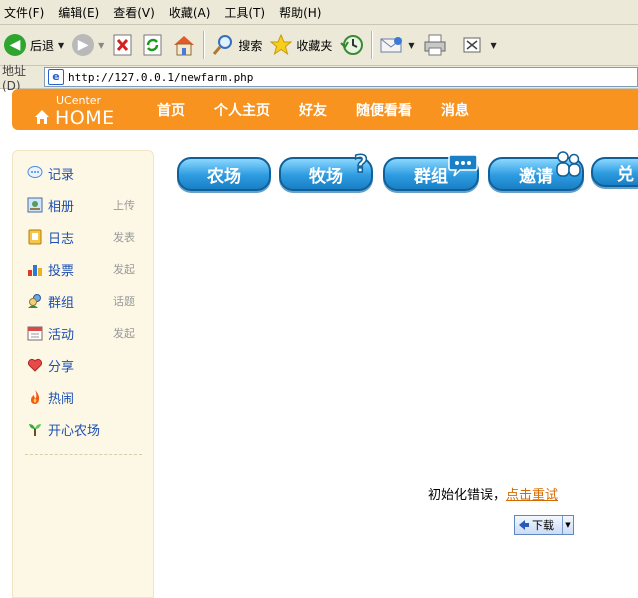 The width and height of the screenshot is (638, 598). I want to click on download-button: 下载 ▼, so click(544, 525).